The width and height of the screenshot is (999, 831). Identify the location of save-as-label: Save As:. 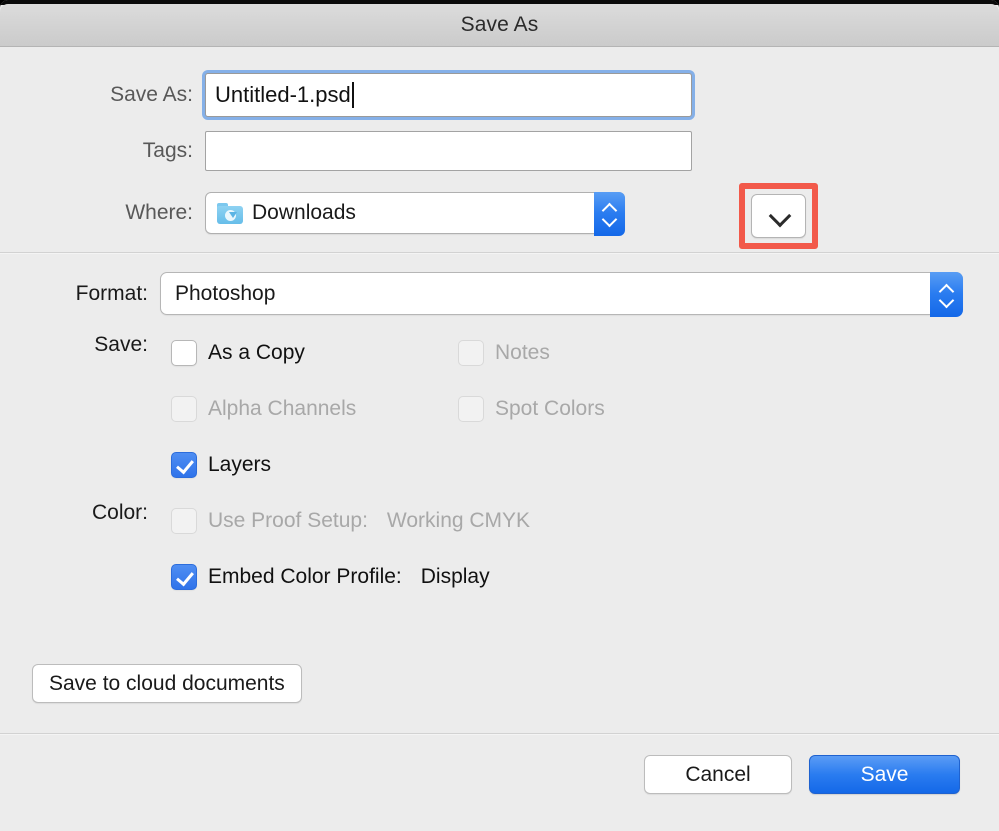
(151, 94).